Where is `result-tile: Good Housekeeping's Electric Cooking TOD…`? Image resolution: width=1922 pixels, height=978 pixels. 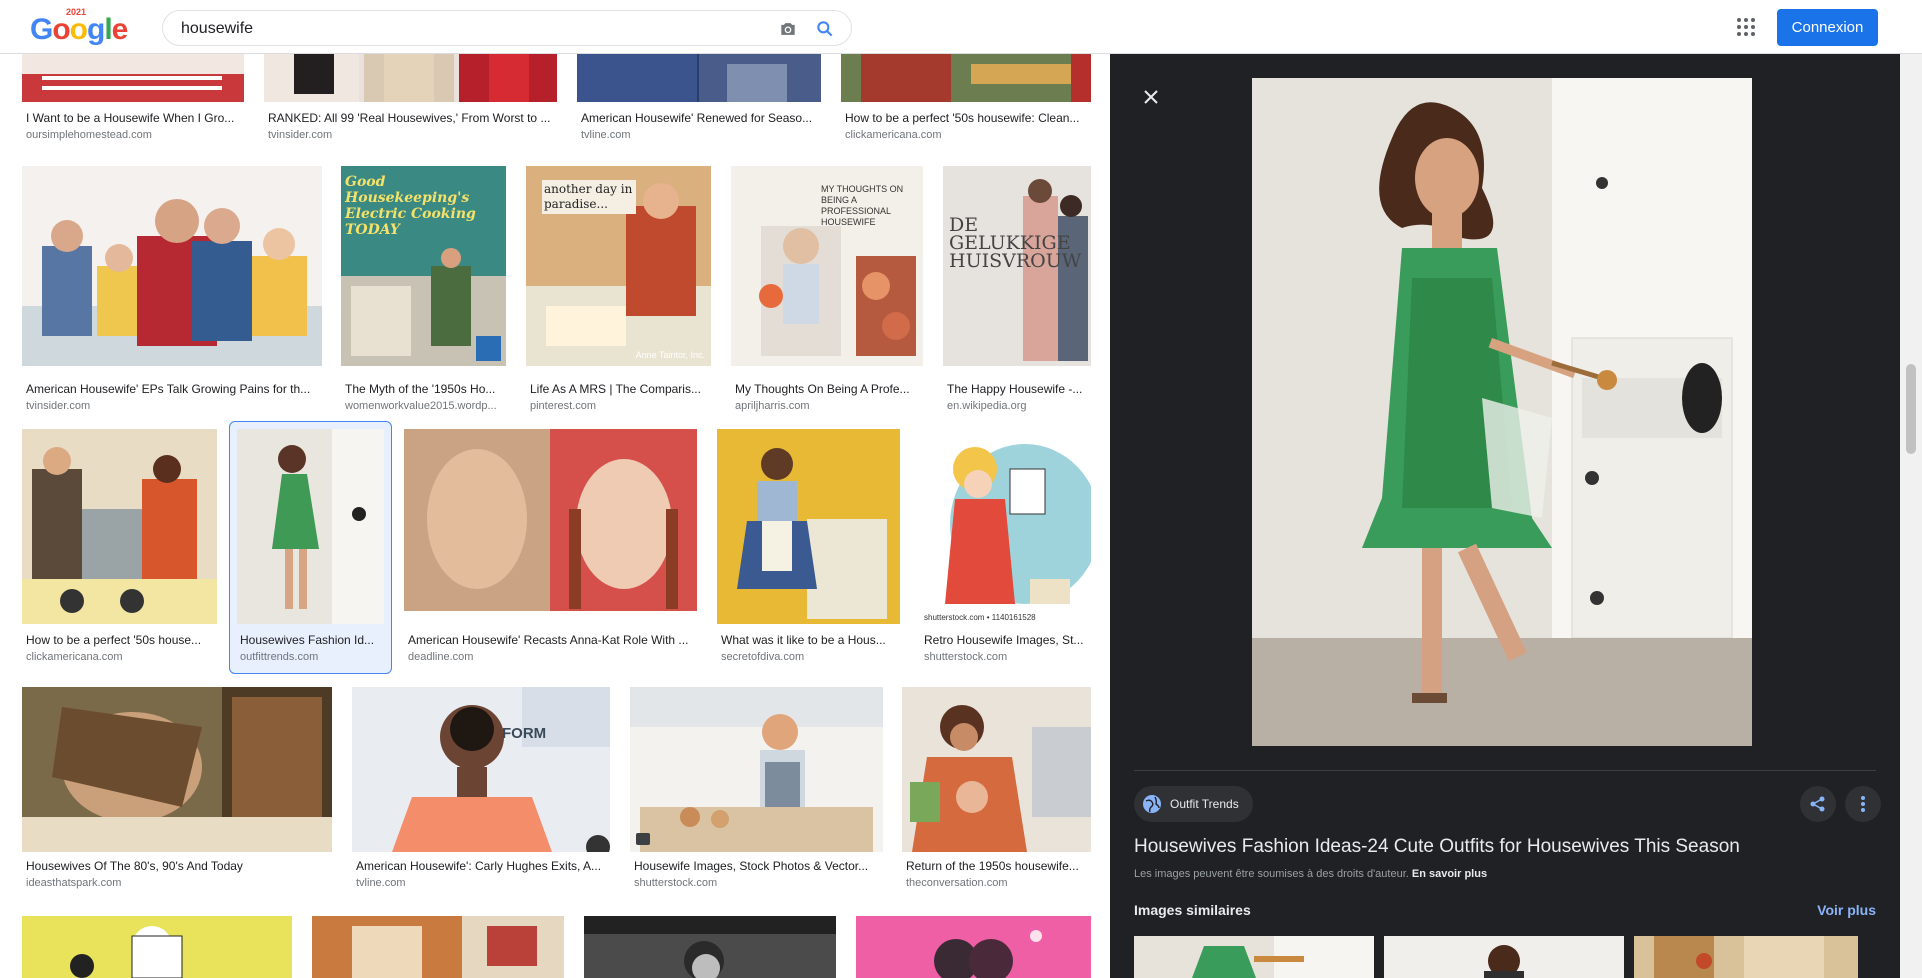
result-tile: Good Housekeeping's Electric Cooking TOD… is located at coordinates (423, 291).